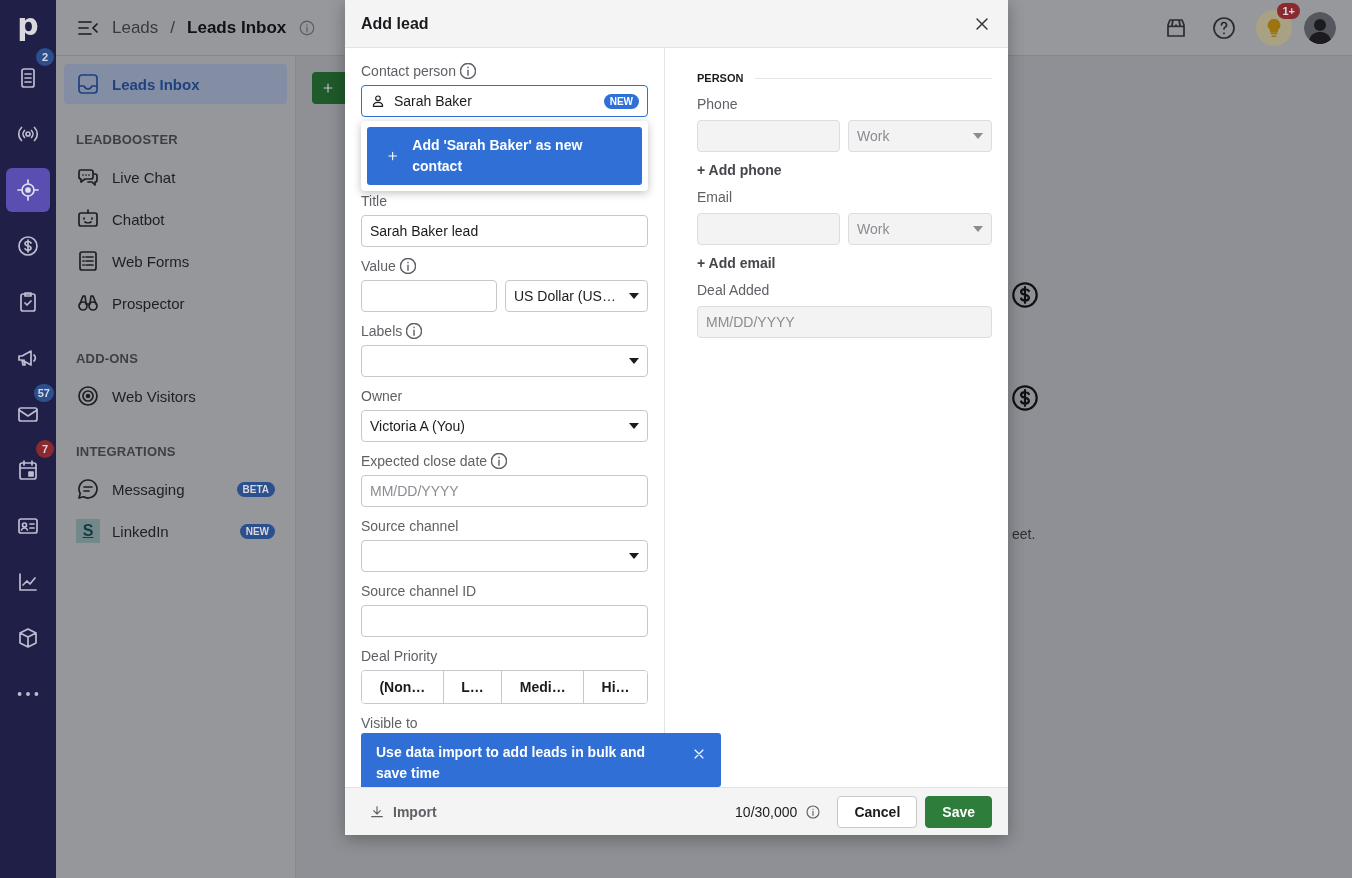 The height and width of the screenshot is (878, 1352). Describe the element at coordinates (511, 763) in the screenshot. I see `tooltip-text: Use data import to add leads in bulk and save time` at that location.